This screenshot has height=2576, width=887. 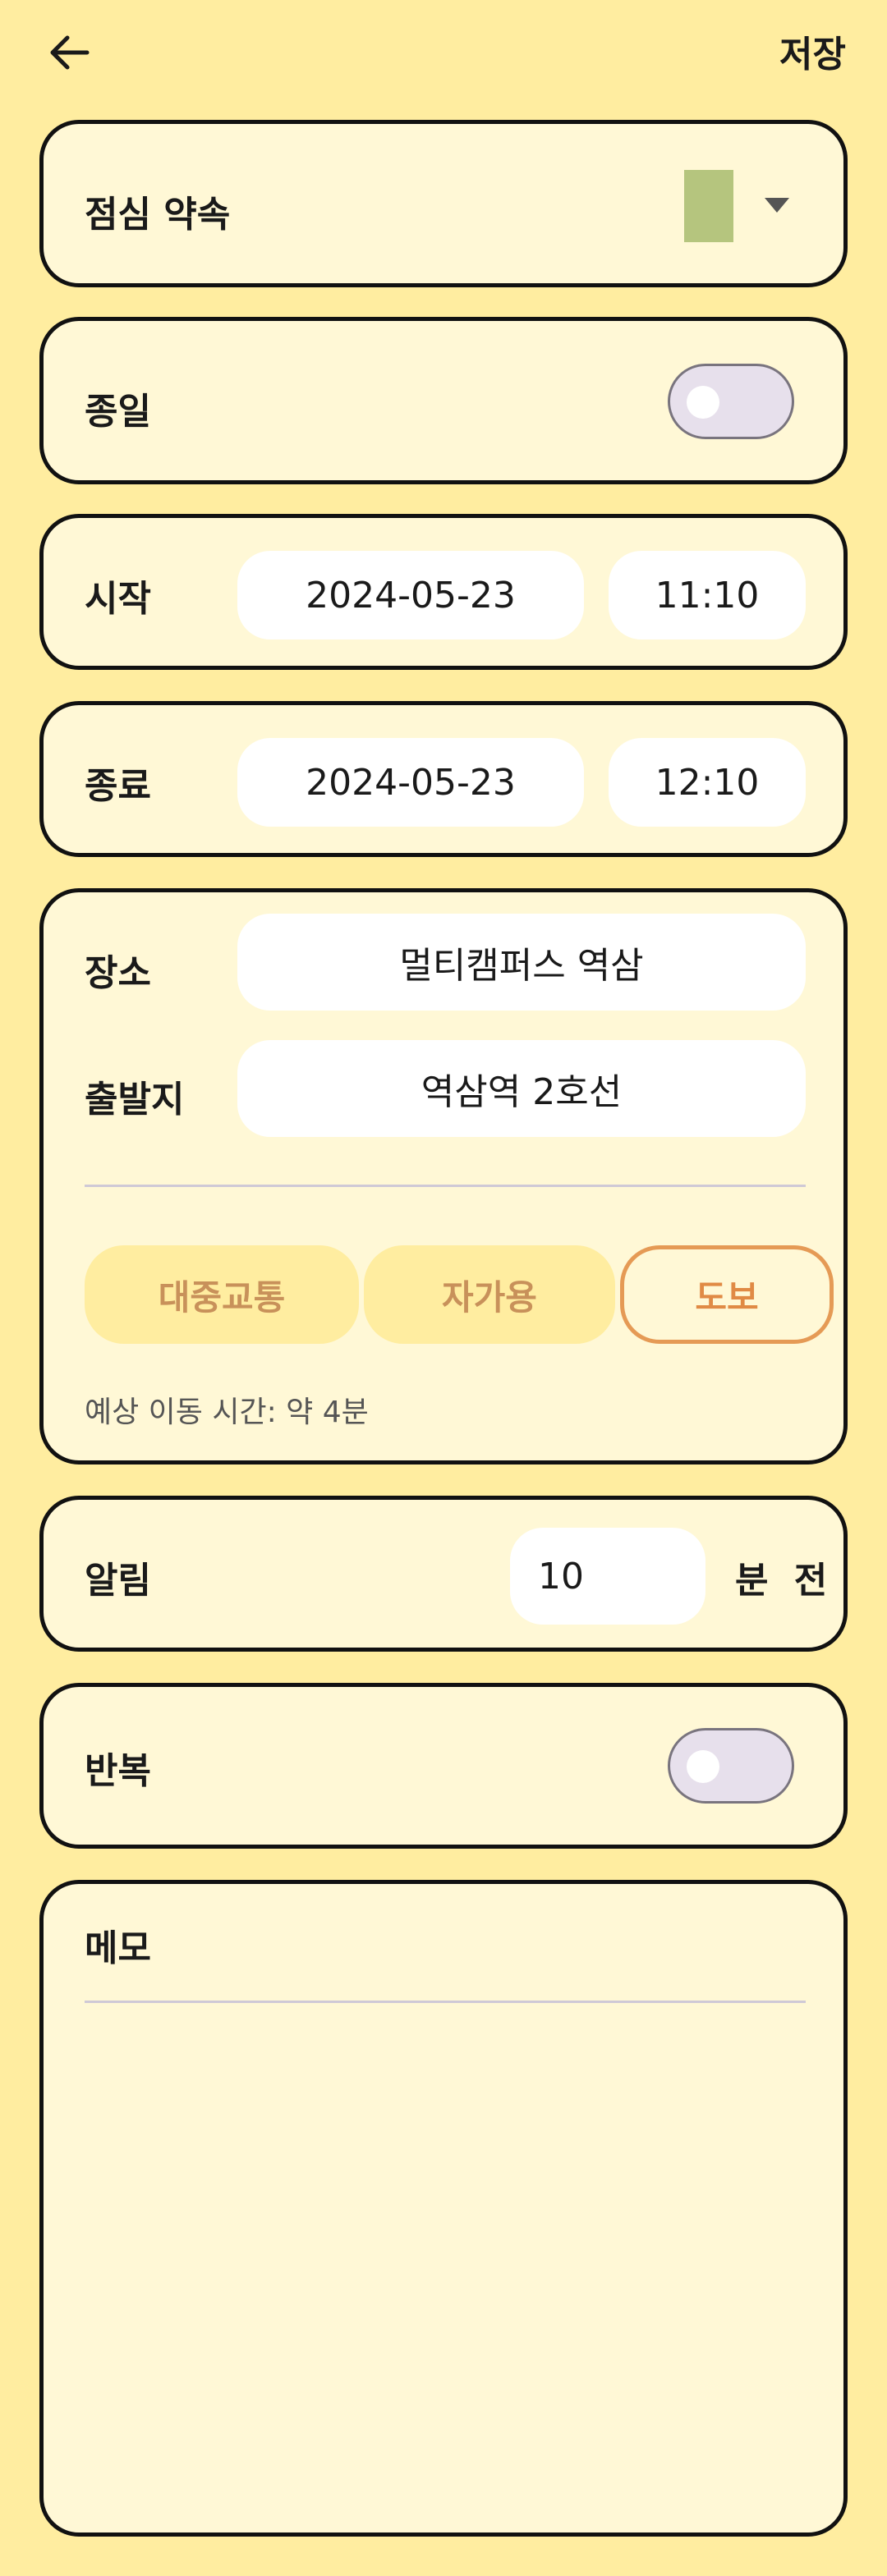 I want to click on origin-field: 역삼역 2호선, so click(x=521, y=1089).